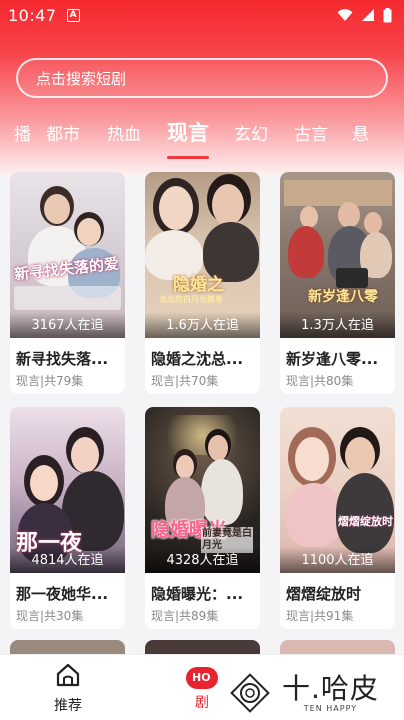 The height and width of the screenshot is (720, 404). What do you see at coordinates (202, 560) in the screenshot?
I see `views-label: 4328人在追` at bounding box center [202, 560].